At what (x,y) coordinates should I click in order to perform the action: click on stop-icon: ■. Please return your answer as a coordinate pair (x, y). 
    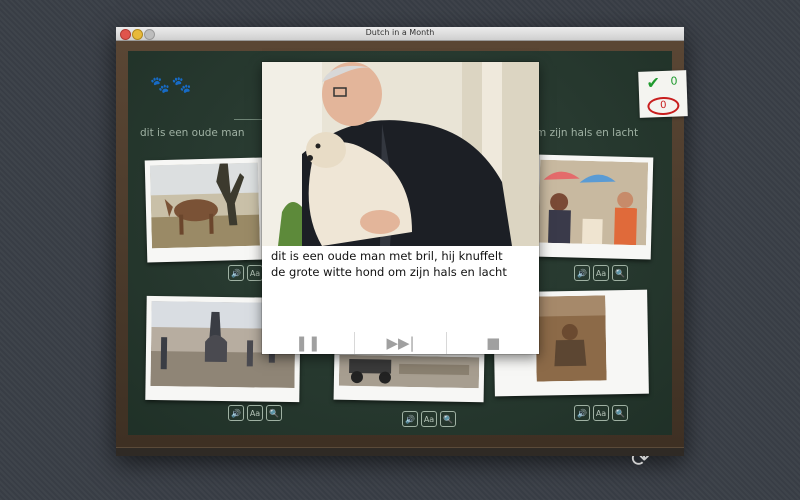
    Looking at the image, I should click on (492, 343).